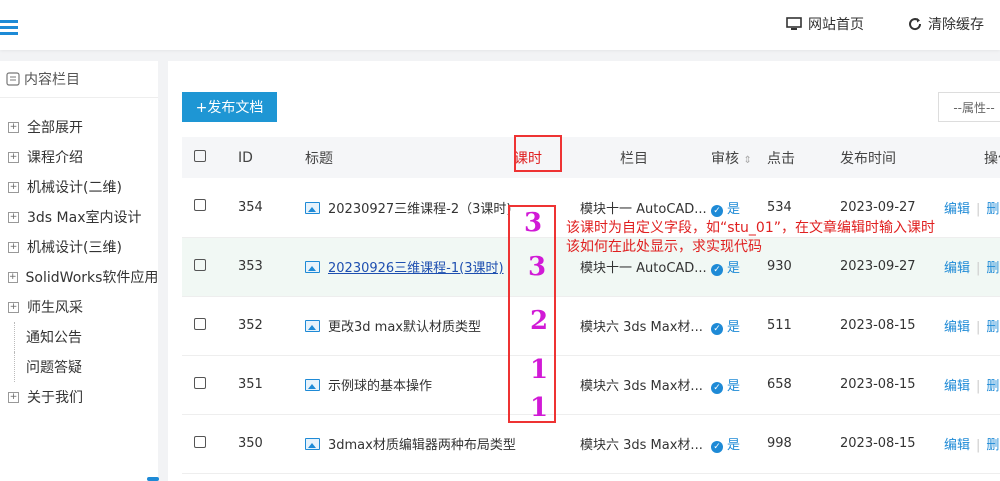 This screenshot has height=481, width=1000. What do you see at coordinates (725, 158) in the screenshot?
I see `col-review-label: 审核` at bounding box center [725, 158].